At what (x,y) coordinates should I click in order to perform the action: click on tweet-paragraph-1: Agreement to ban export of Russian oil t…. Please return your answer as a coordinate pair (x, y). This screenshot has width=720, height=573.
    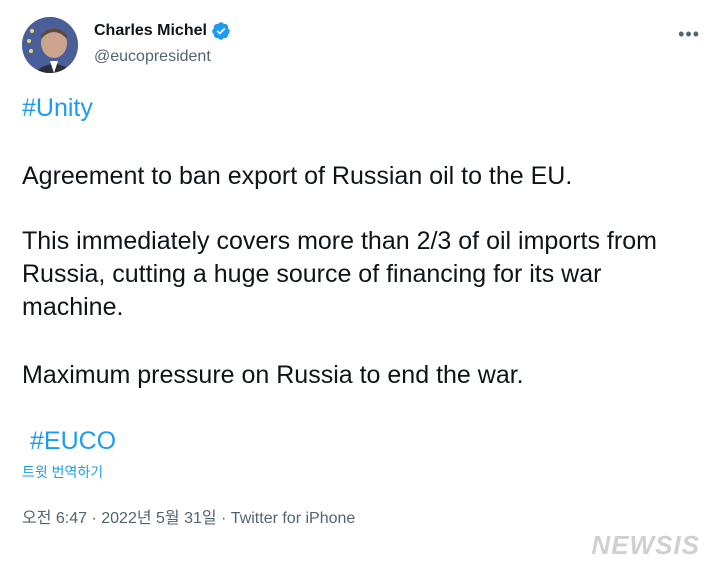
    Looking at the image, I should click on (297, 176).